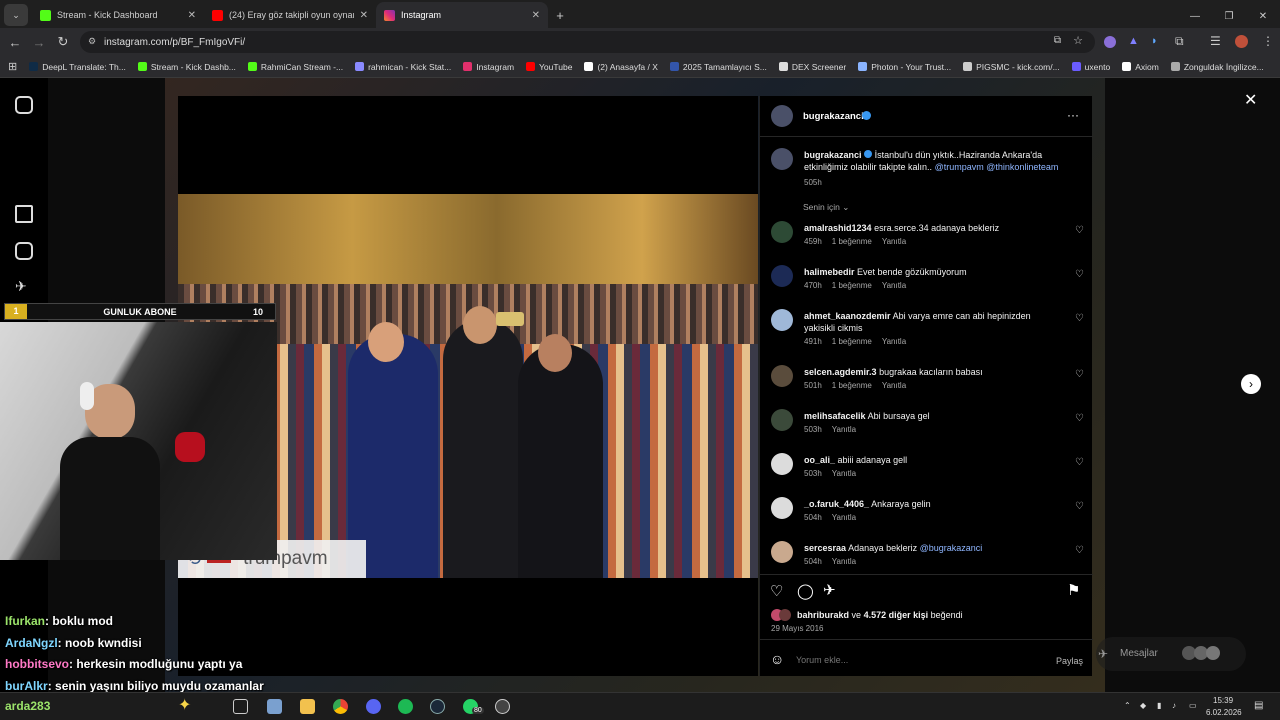 This screenshot has width=1280, height=720. I want to click on tab-youtube: (24) Eray göz takipli oyun oynar ✕, so click(290, 15).